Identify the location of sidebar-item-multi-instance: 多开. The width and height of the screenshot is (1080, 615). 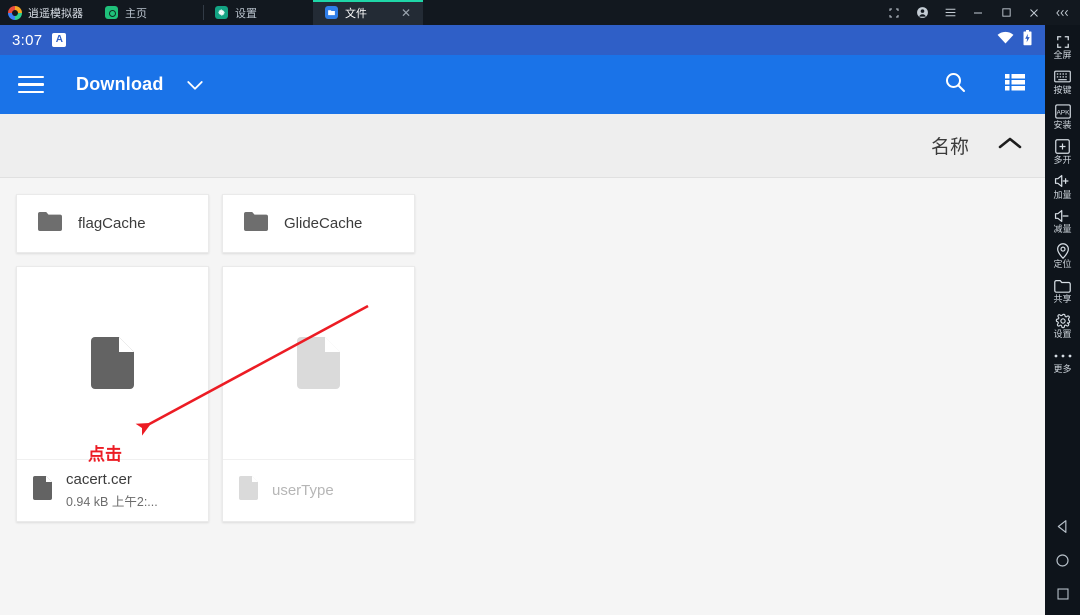
(1062, 151).